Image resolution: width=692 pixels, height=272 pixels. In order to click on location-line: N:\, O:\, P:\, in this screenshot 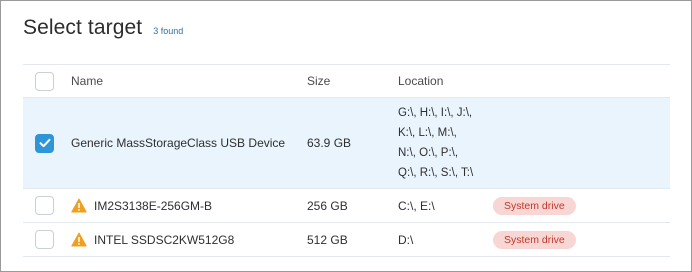, I will do `click(428, 153)`.